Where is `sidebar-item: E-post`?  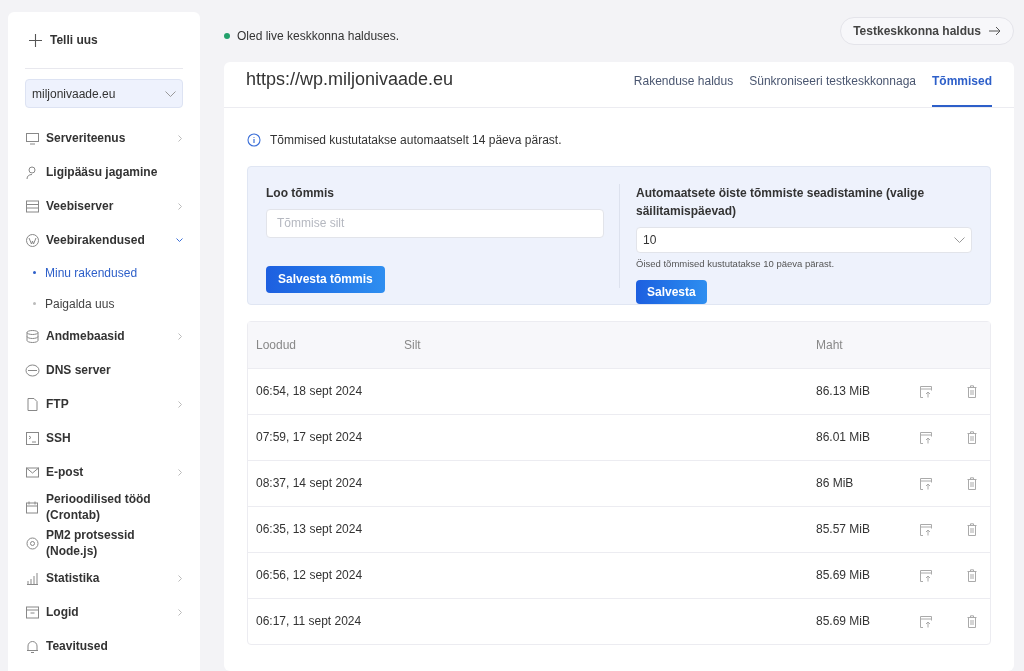
sidebar-item: E-post is located at coordinates (104, 472).